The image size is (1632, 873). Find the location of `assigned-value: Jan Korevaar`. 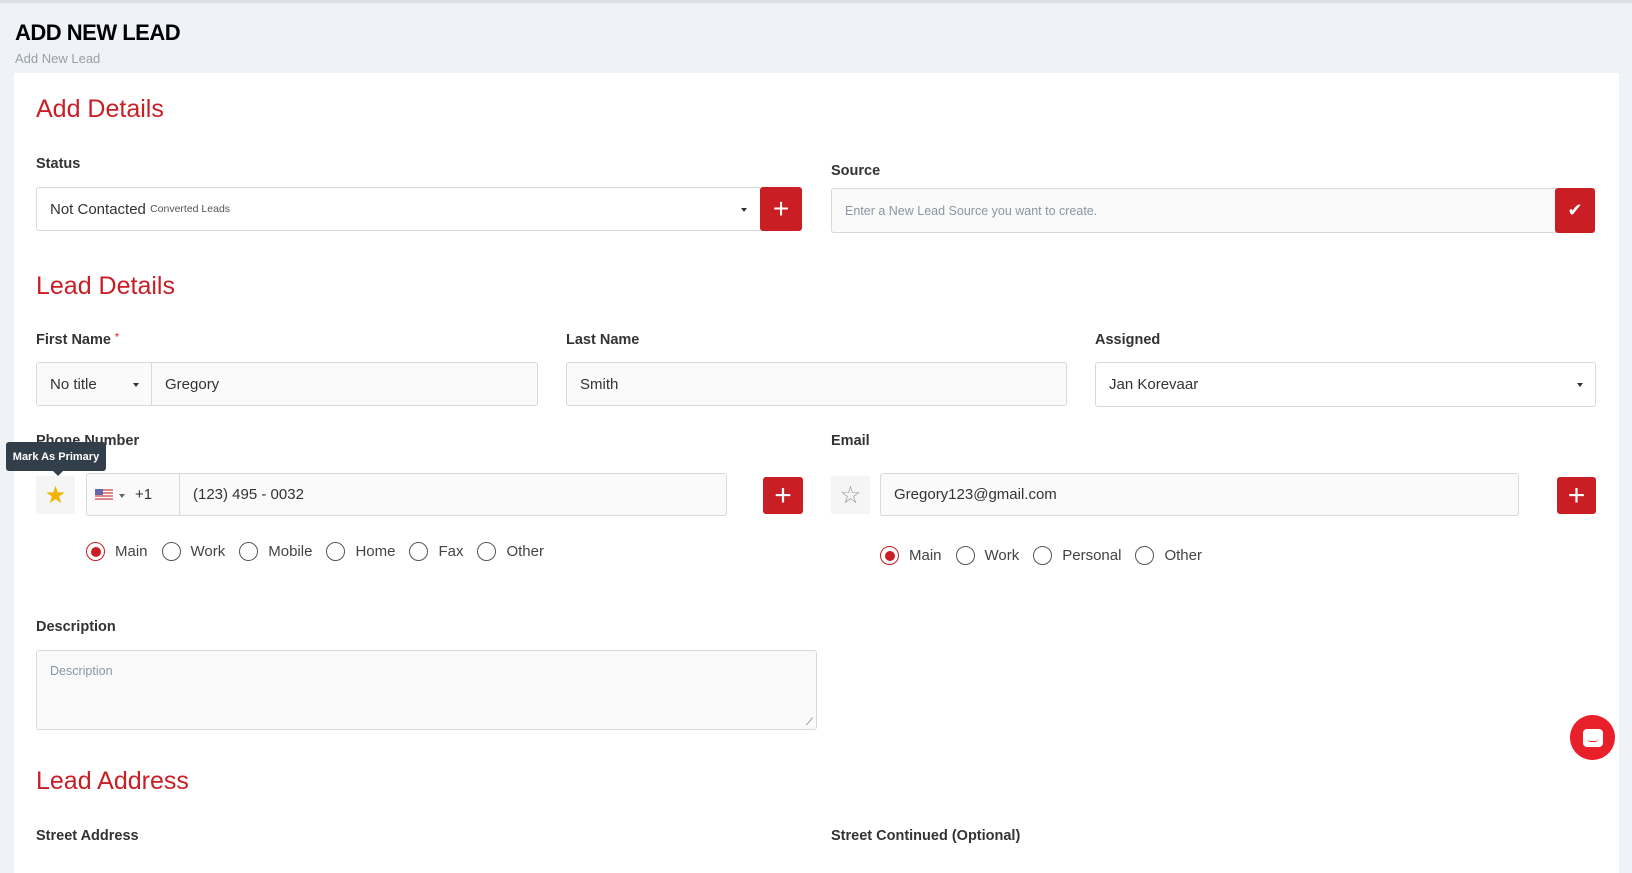

assigned-value: Jan Korevaar is located at coordinates (1154, 384).